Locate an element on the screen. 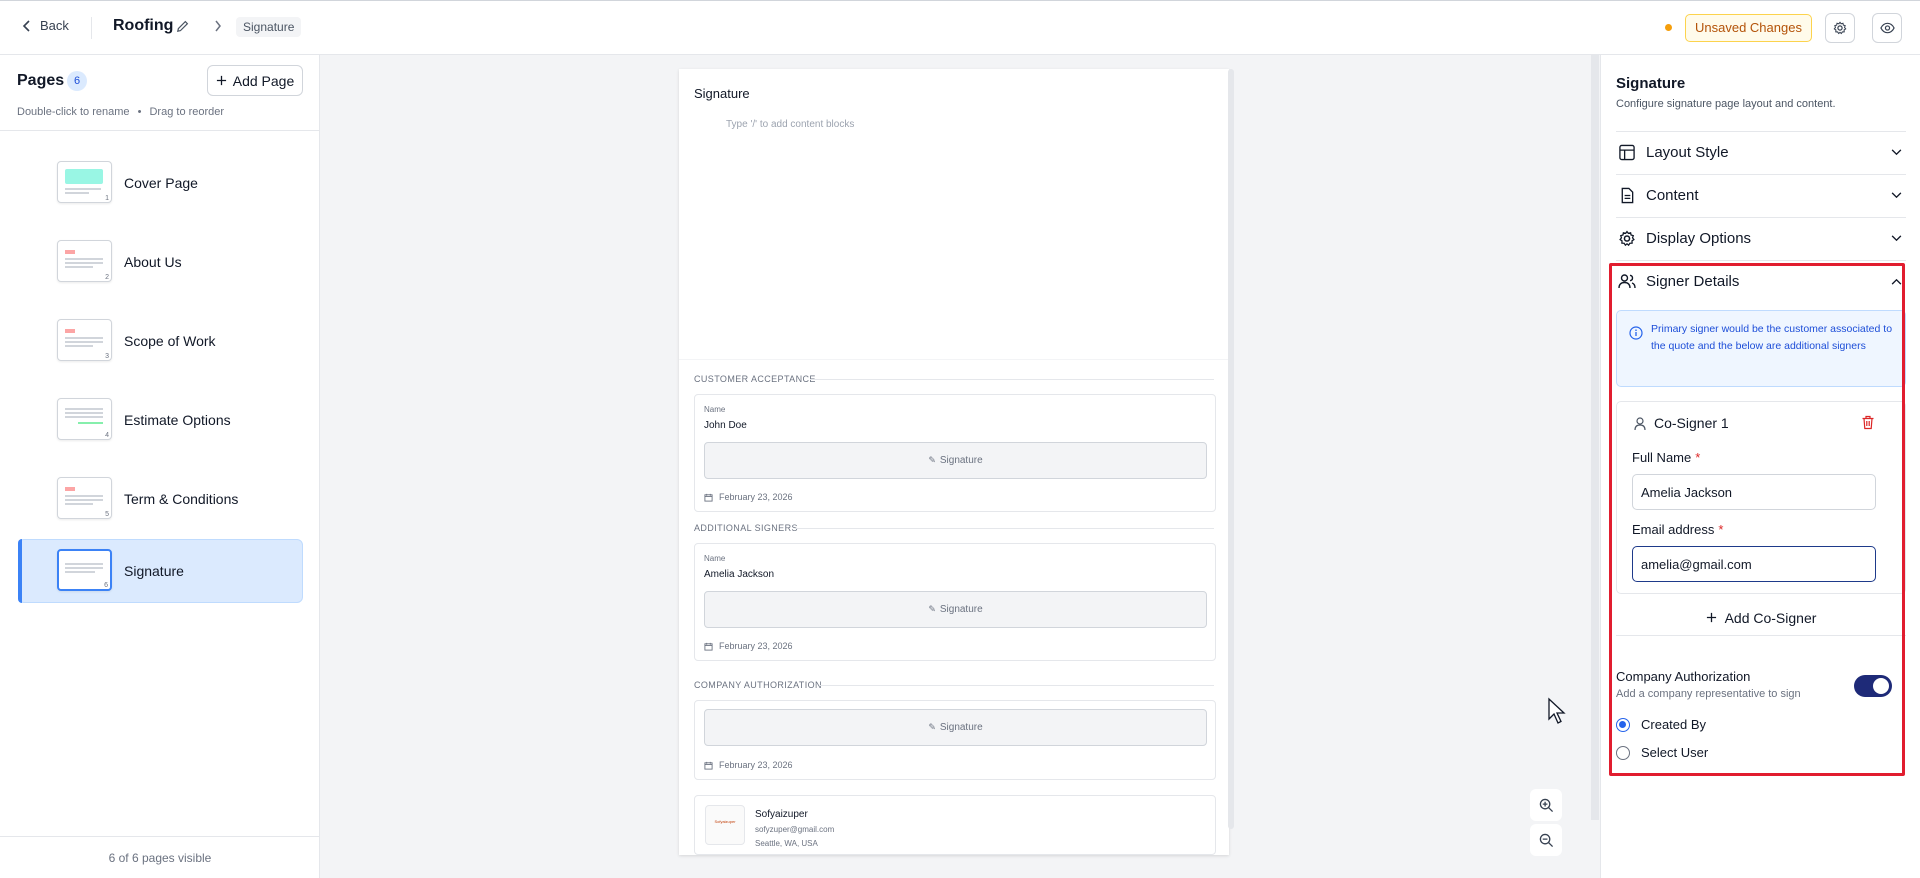  sidebar-hint: Double-click to rename • Drag to reorder is located at coordinates (120, 112).